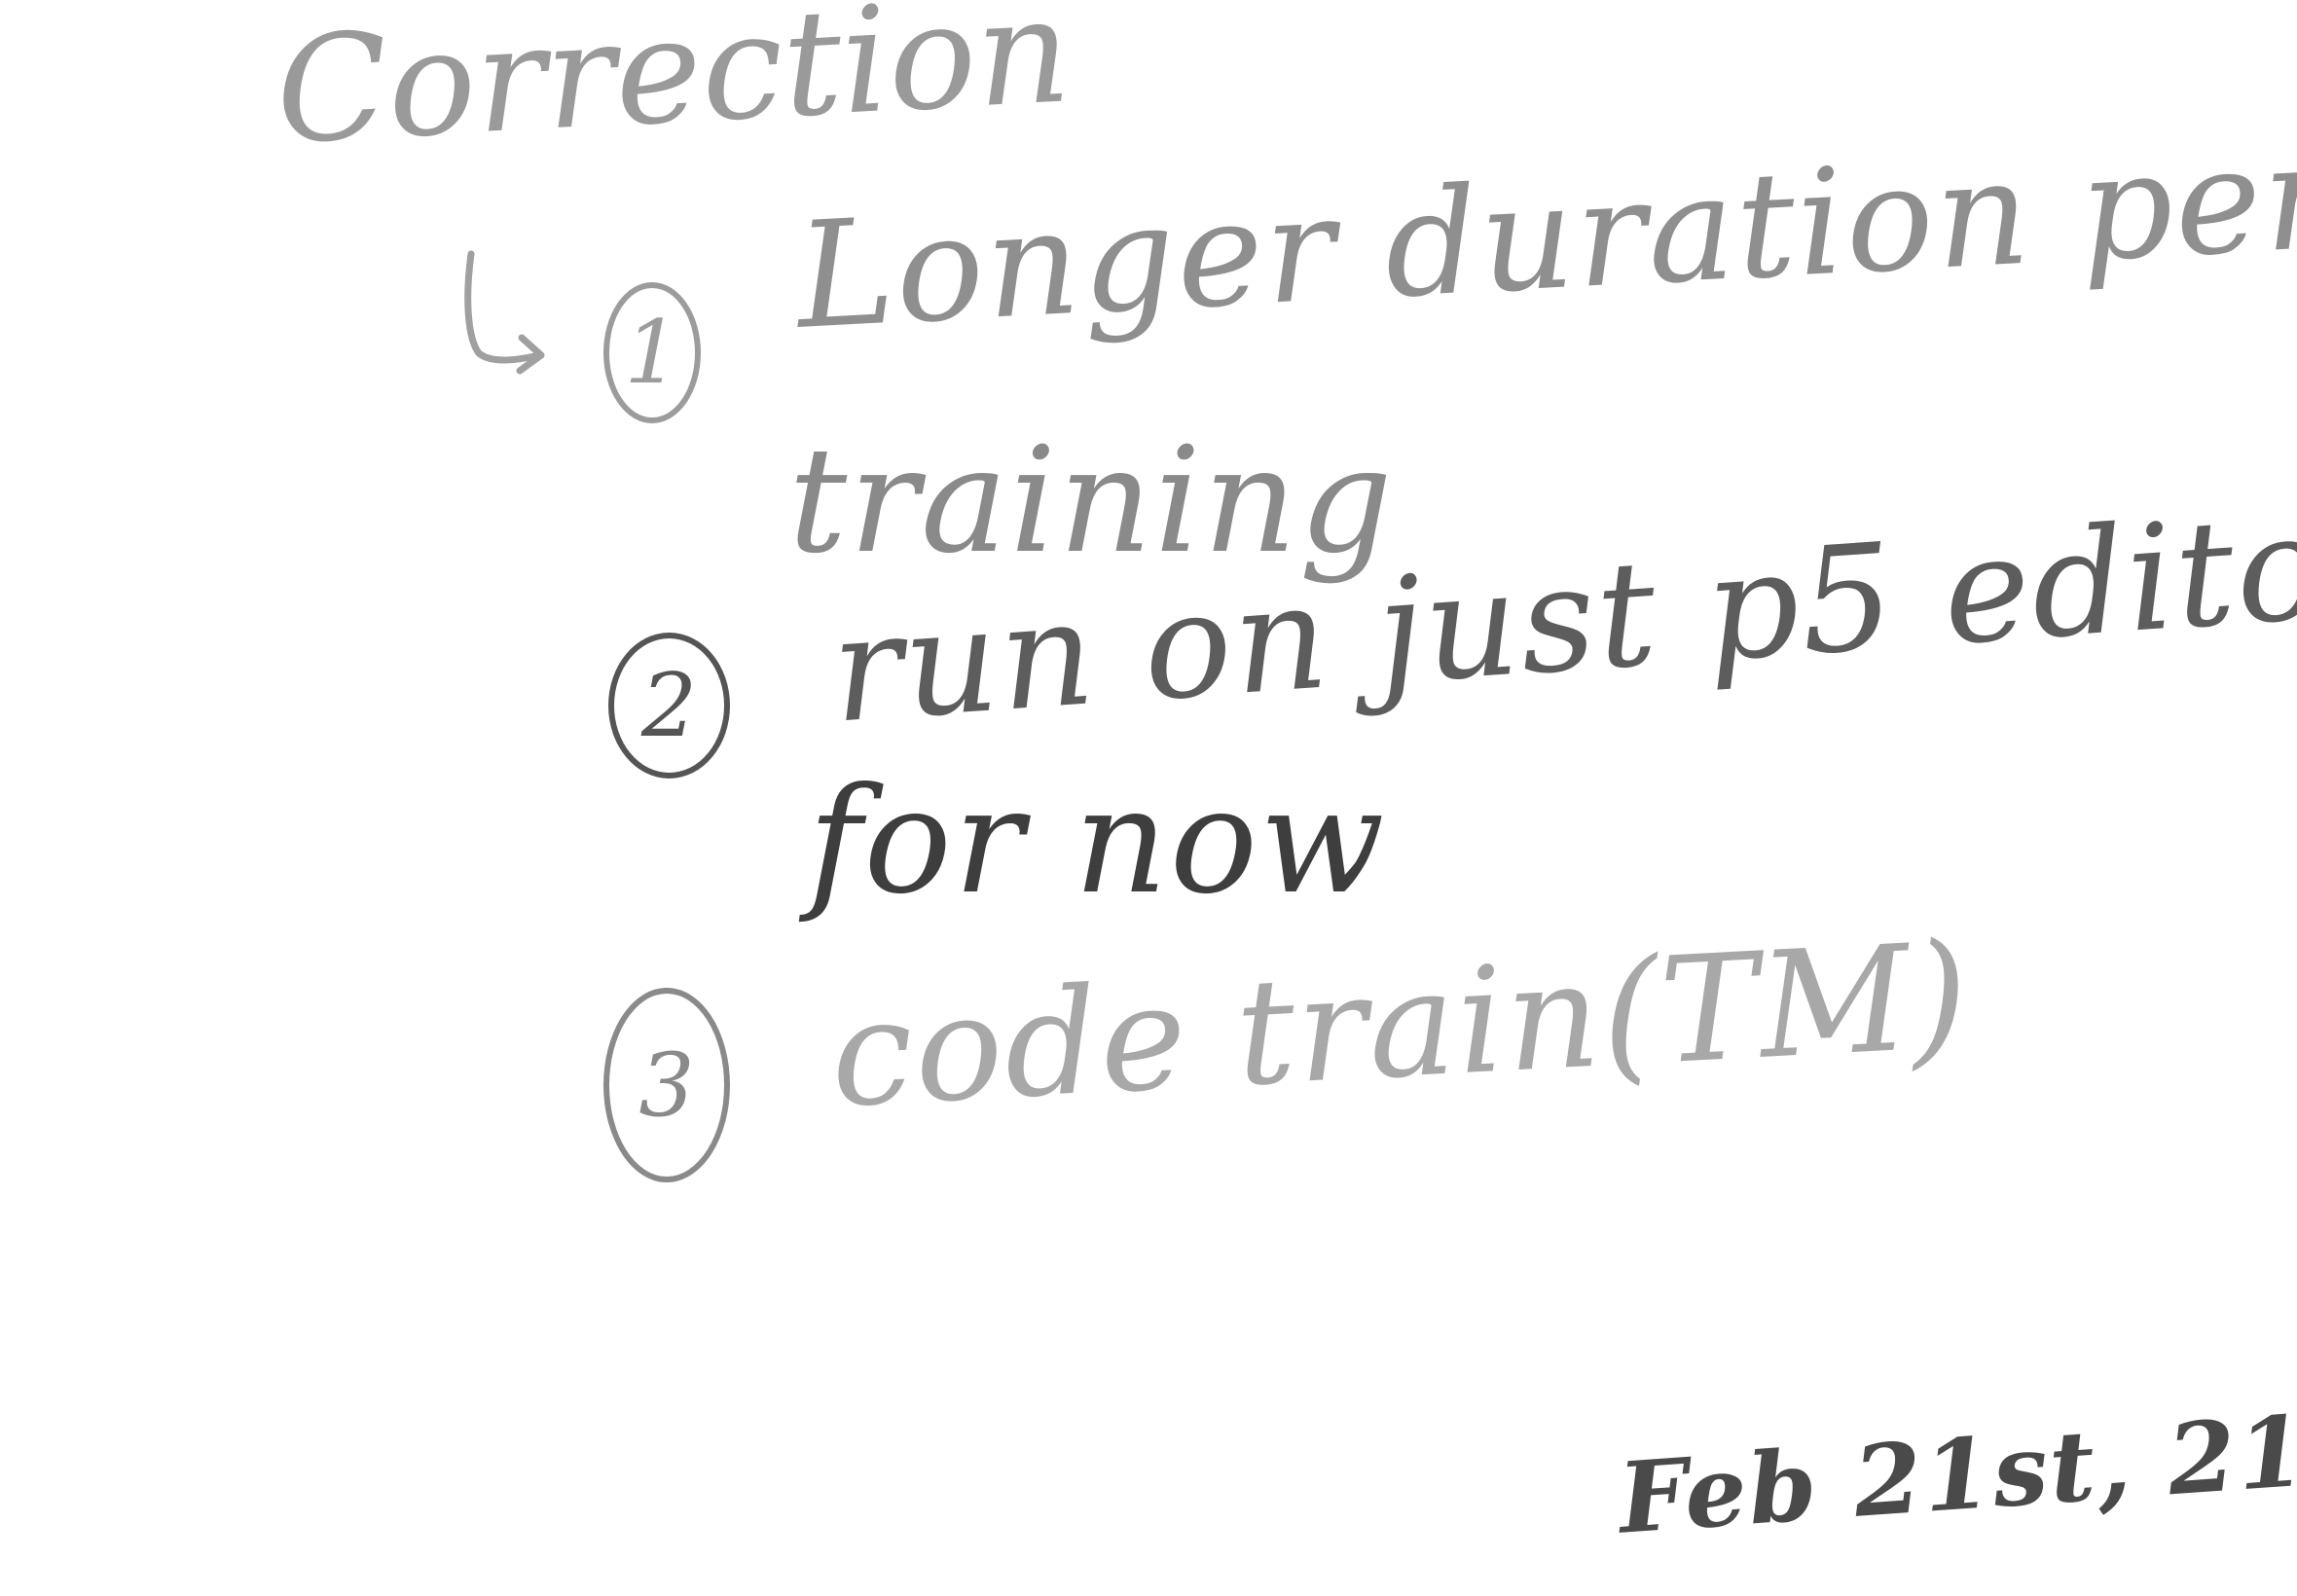 This screenshot has width=2297, height=1596. What do you see at coordinates (1400, 1026) in the screenshot?
I see `list-item-text: code train(TM)` at bounding box center [1400, 1026].